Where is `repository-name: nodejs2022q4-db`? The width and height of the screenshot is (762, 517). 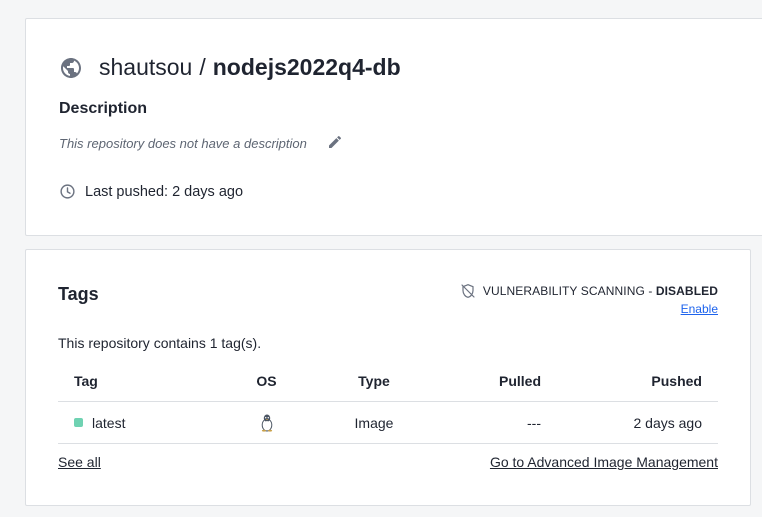 repository-name: nodejs2022q4-db is located at coordinates (306, 67).